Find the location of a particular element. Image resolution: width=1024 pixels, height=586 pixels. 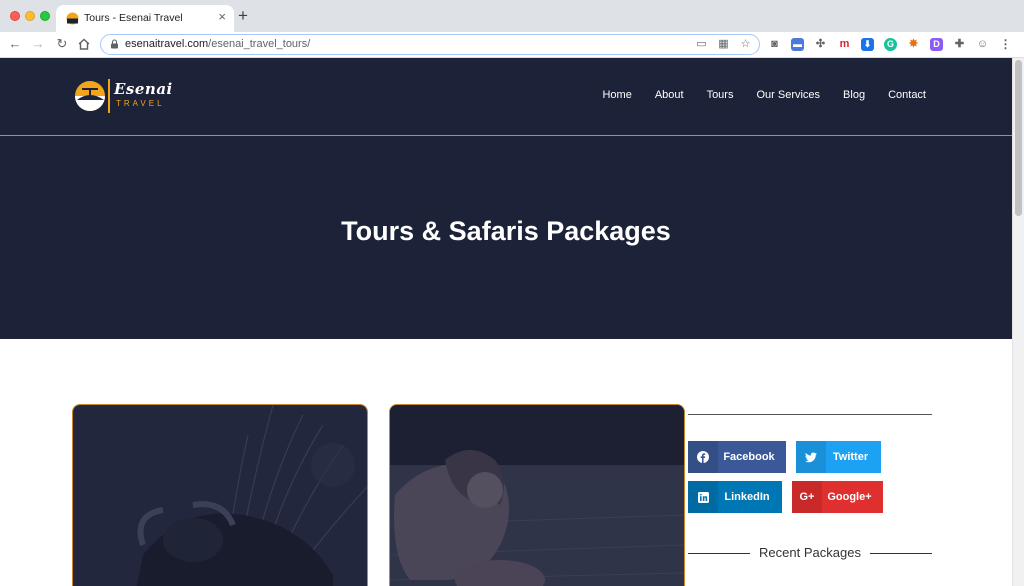

forward-arrow-icon: → is located at coordinates (38, 44).